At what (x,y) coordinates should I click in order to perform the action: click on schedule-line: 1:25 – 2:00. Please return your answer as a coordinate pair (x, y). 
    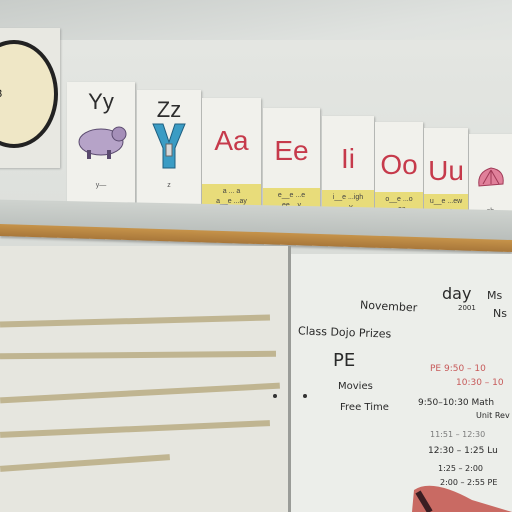
    Looking at the image, I should click on (461, 468).